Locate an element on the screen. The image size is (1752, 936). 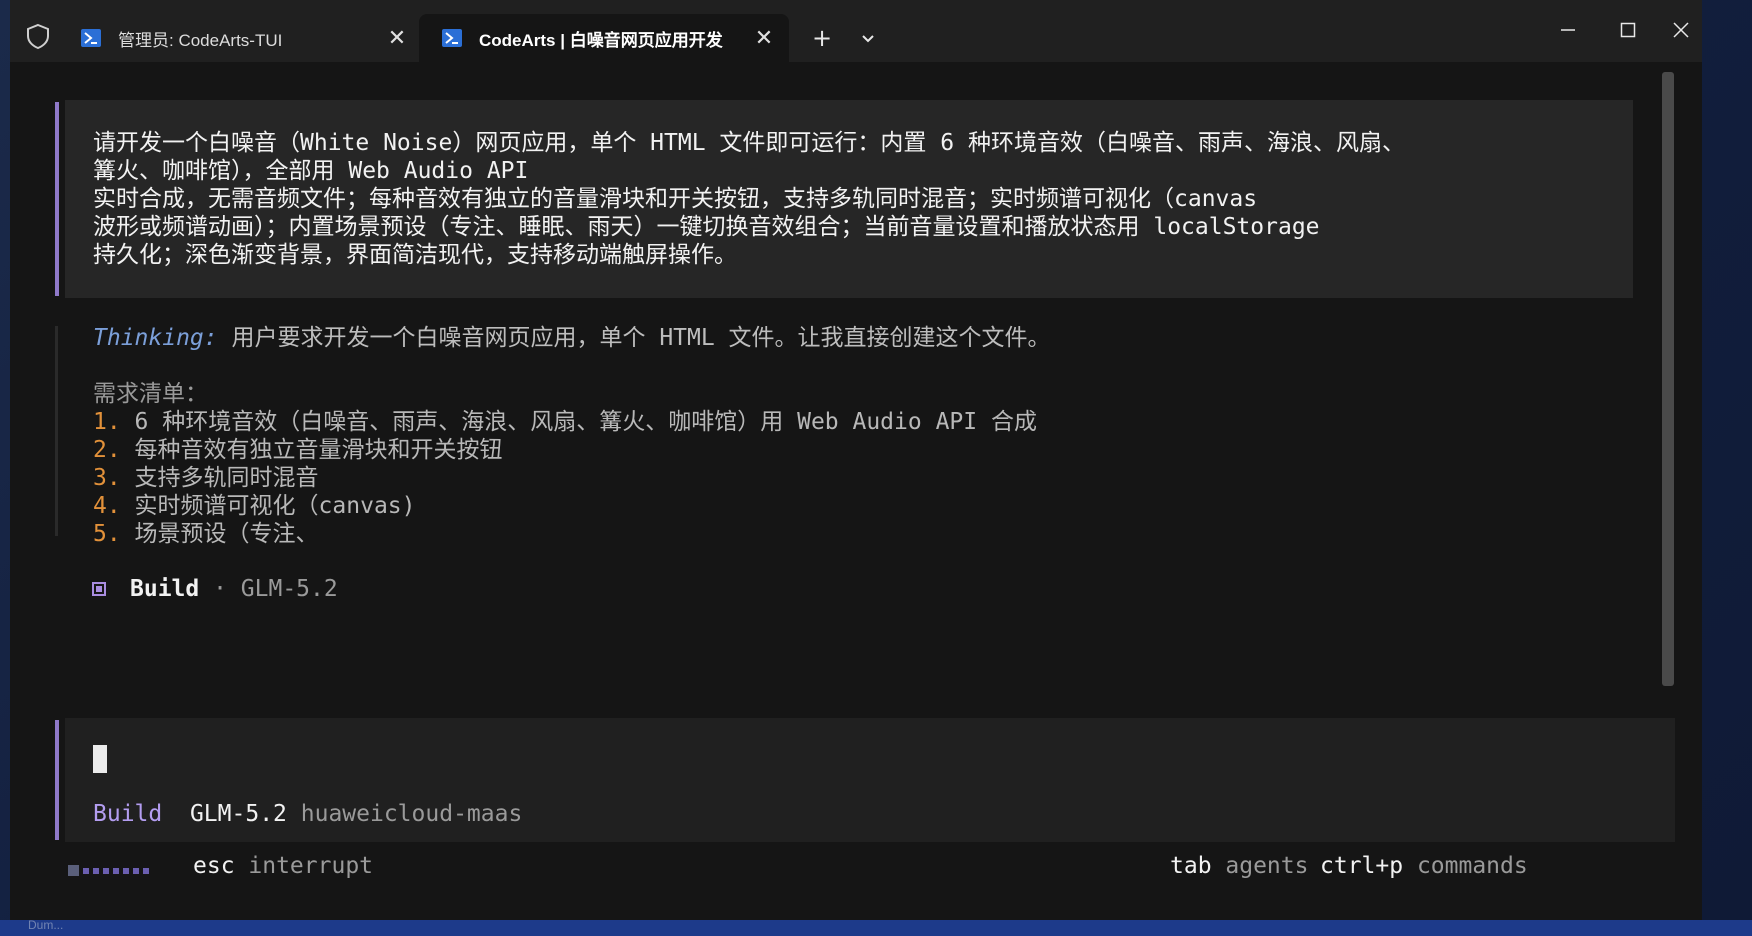
list-text: 每种音效有独立音量滑块和开关按钮 is located at coordinates (311, 450).